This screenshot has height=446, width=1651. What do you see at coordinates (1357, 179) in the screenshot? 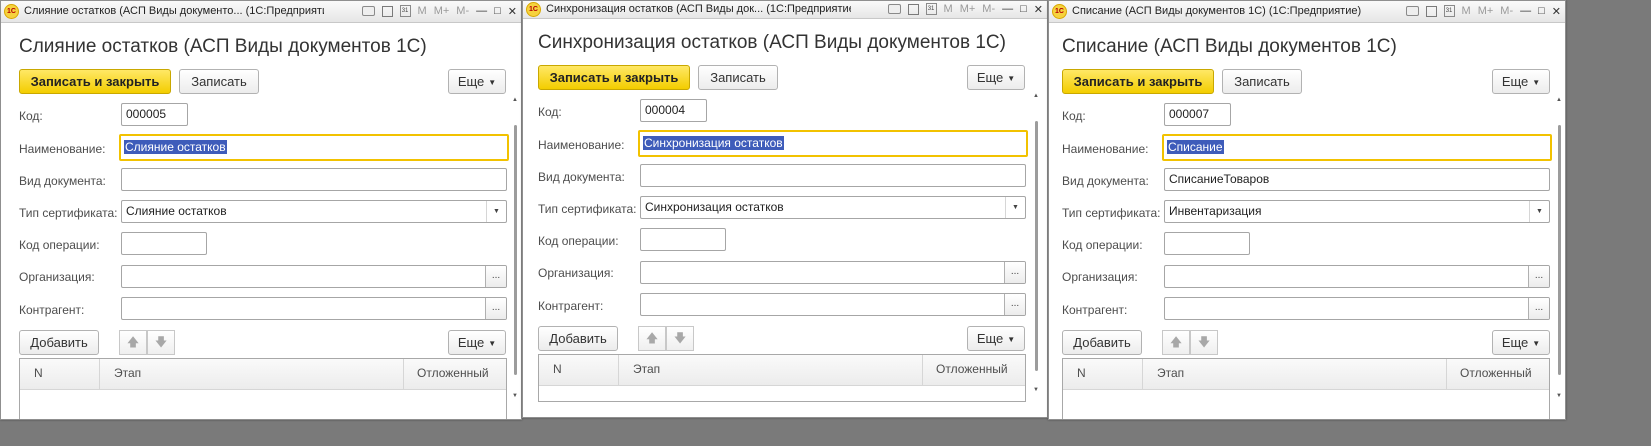
I see `doc-type-field: СписаниеТоваров` at bounding box center [1357, 179].